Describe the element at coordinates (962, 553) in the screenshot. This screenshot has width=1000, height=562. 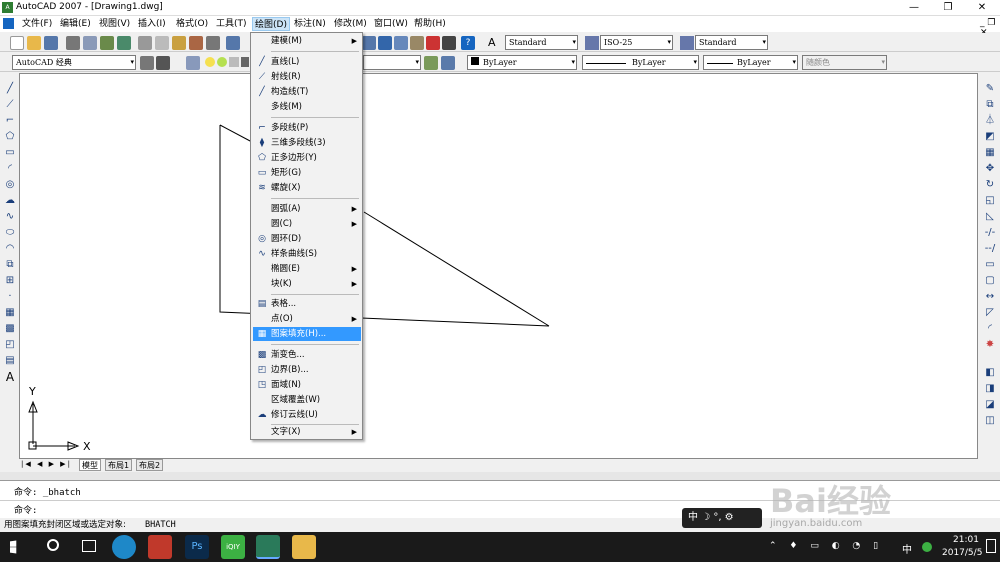
I see `clock-date: 2017/5/5` at that location.